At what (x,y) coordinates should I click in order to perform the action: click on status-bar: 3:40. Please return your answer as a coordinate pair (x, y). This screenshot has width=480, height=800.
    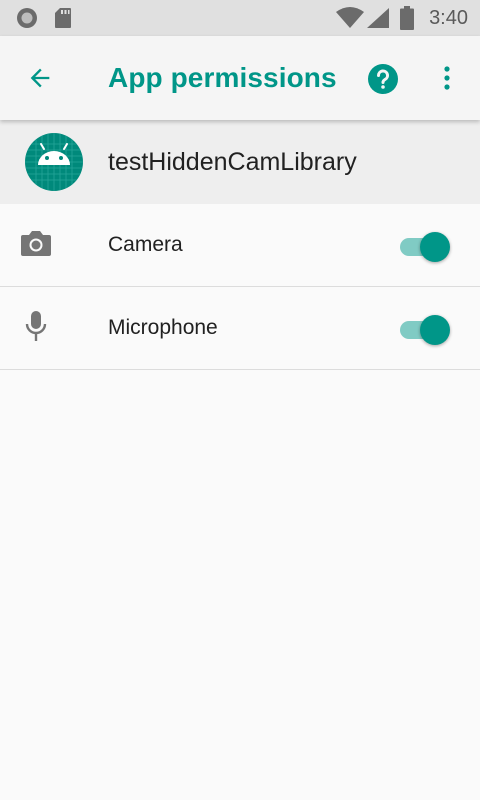
    Looking at the image, I should click on (240, 18).